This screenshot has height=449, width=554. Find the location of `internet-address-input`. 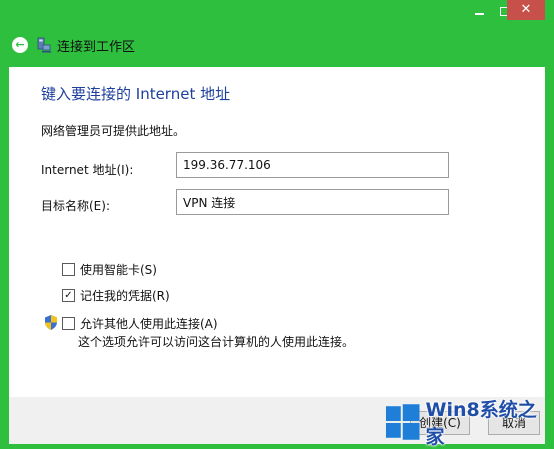

internet-address-input is located at coordinates (312, 165).